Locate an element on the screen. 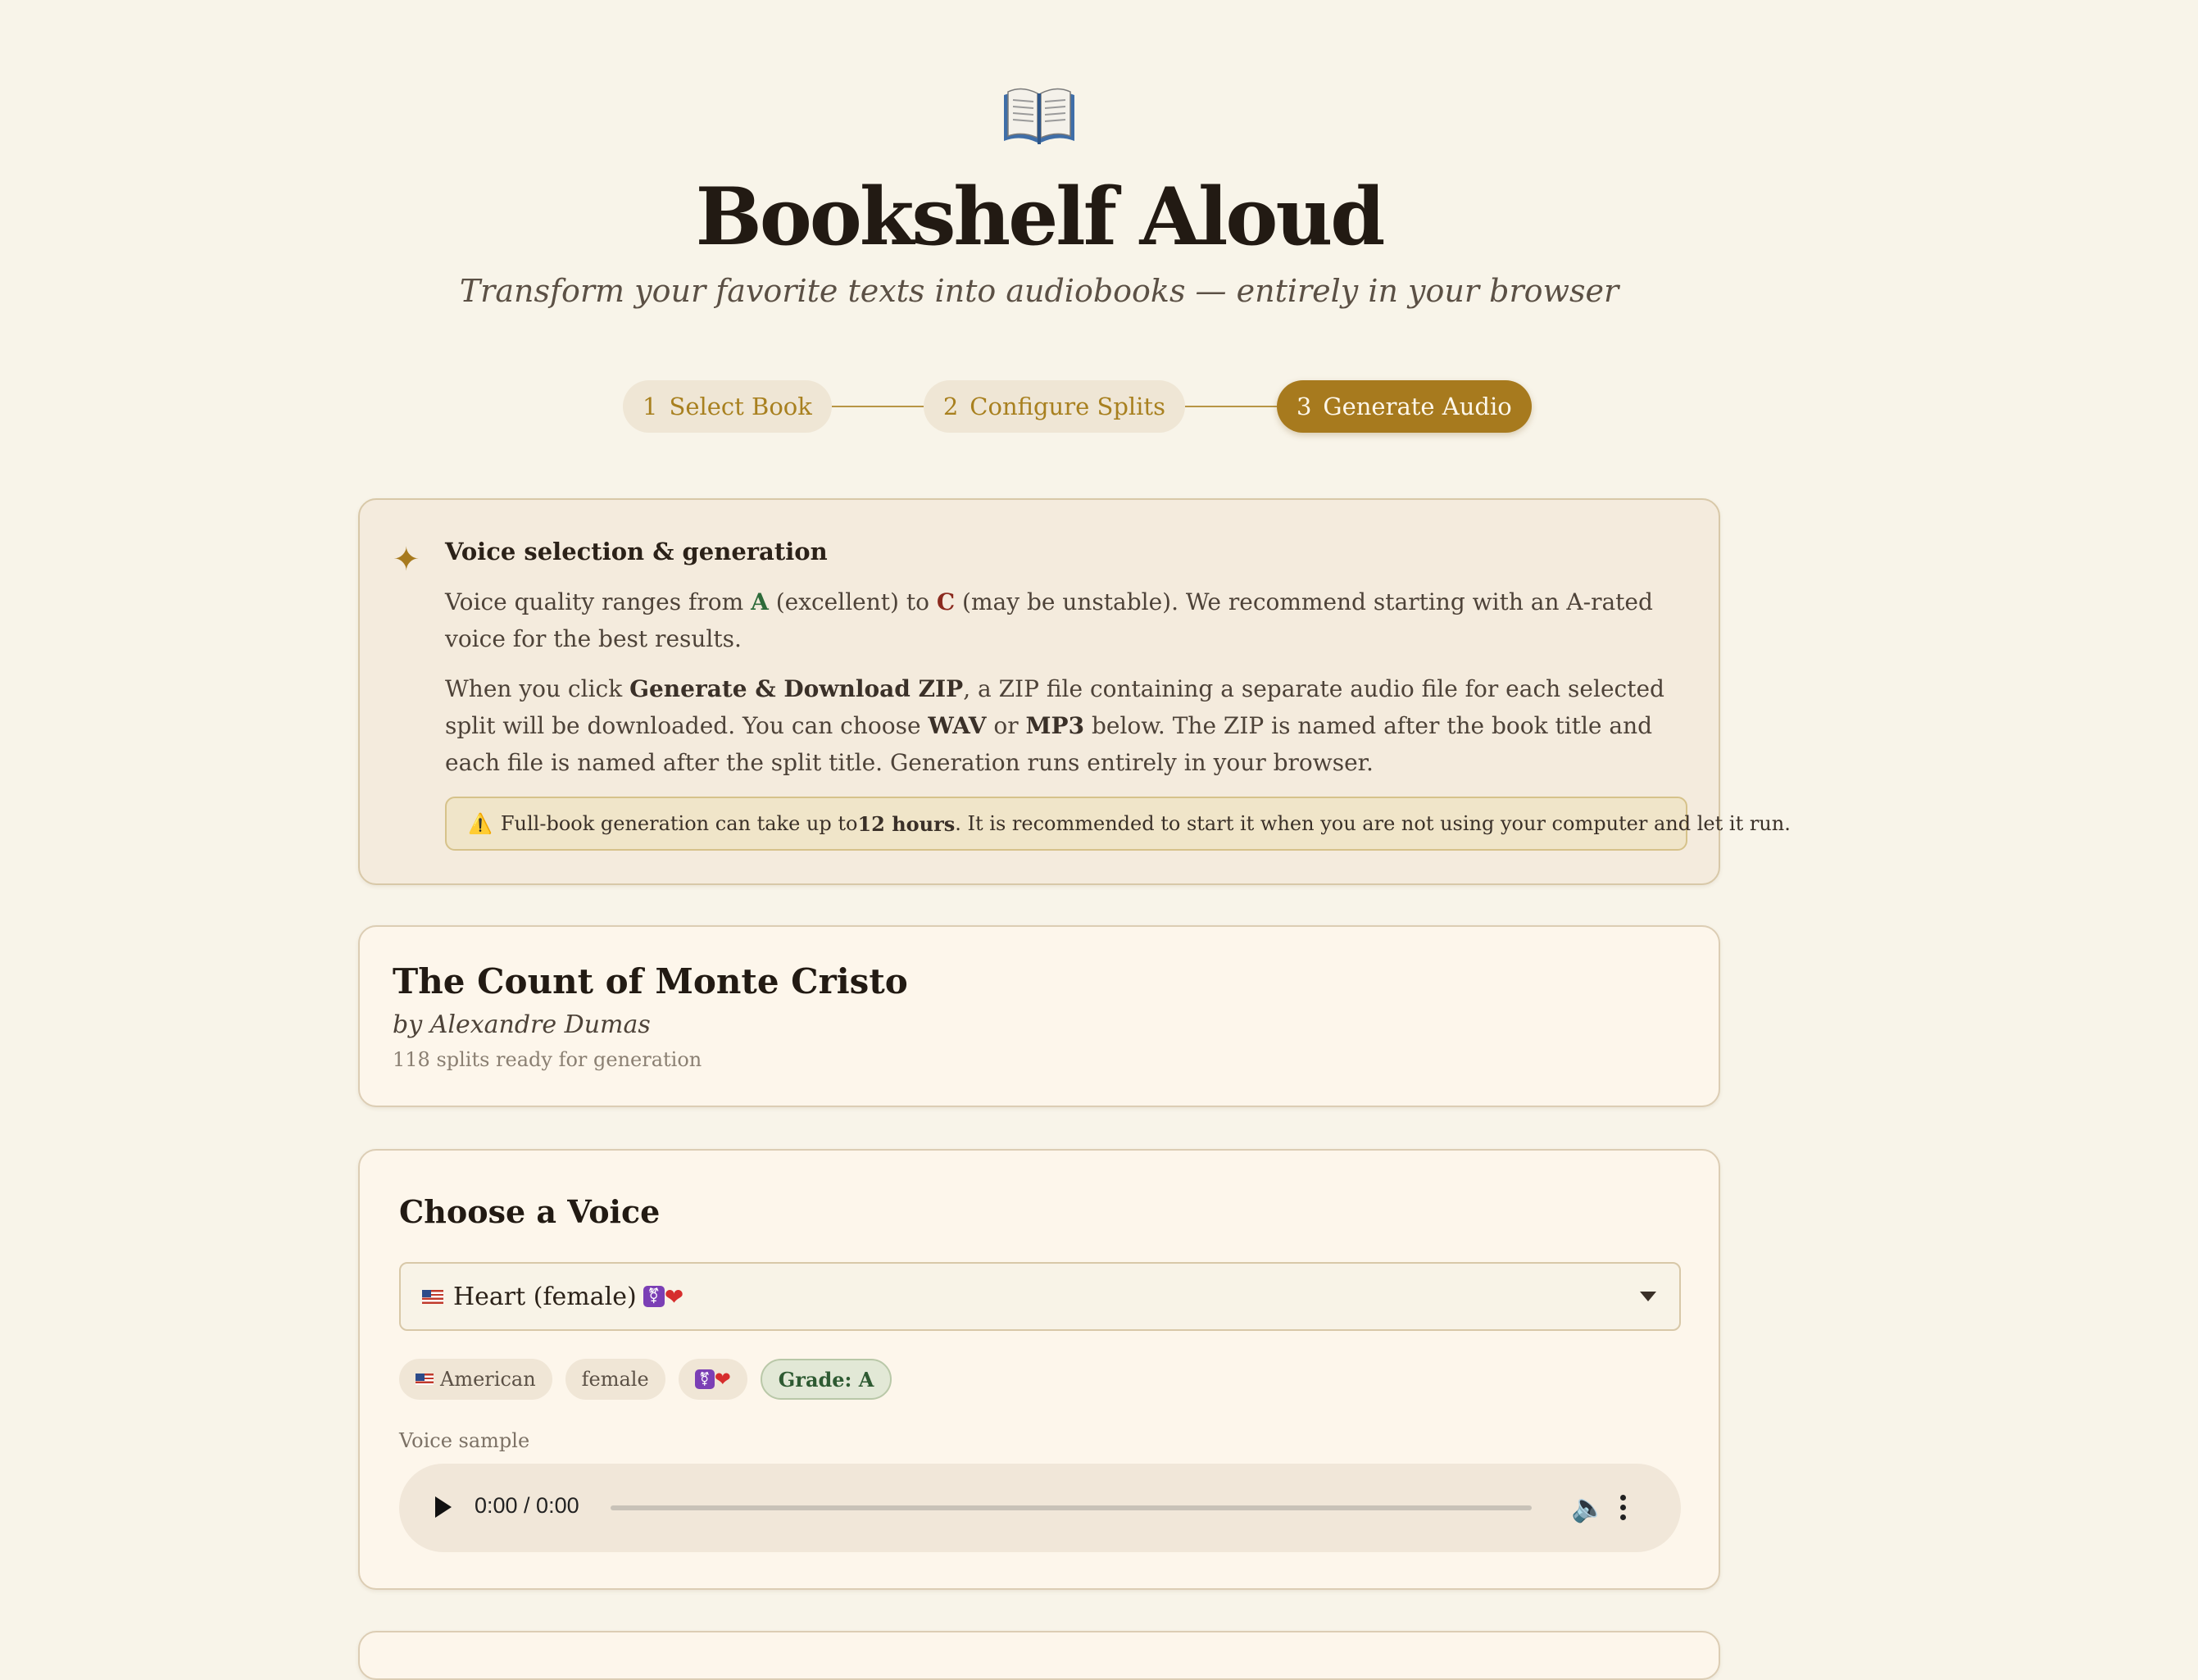 Image resolution: width=2198 pixels, height=1680 pixels. traits-tag: ⚧ ❤ is located at coordinates (712, 1379).